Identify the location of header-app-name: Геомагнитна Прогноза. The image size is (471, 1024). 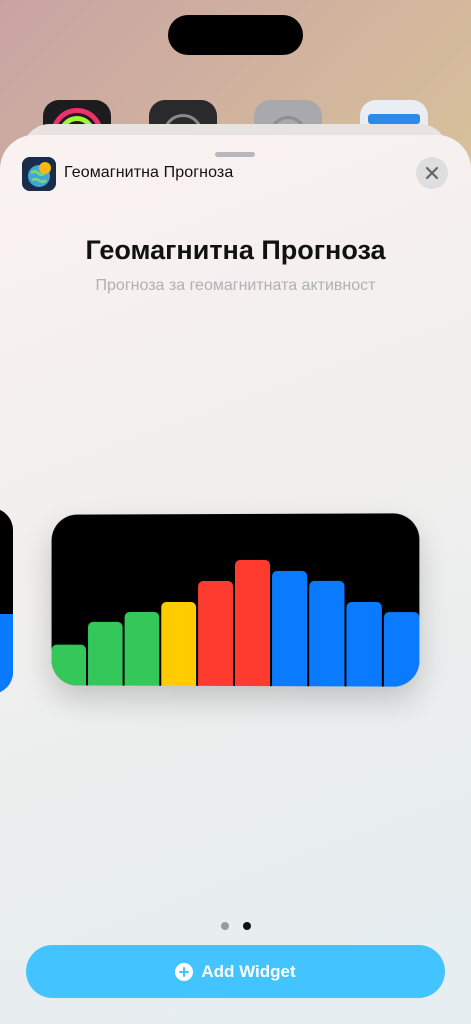
(149, 172).